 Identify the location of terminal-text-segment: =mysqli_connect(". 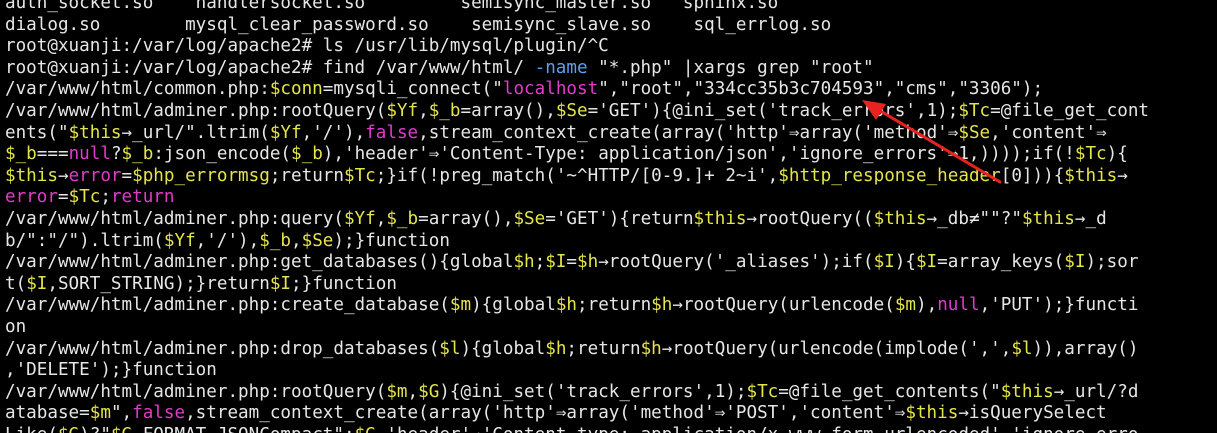
(412, 89).